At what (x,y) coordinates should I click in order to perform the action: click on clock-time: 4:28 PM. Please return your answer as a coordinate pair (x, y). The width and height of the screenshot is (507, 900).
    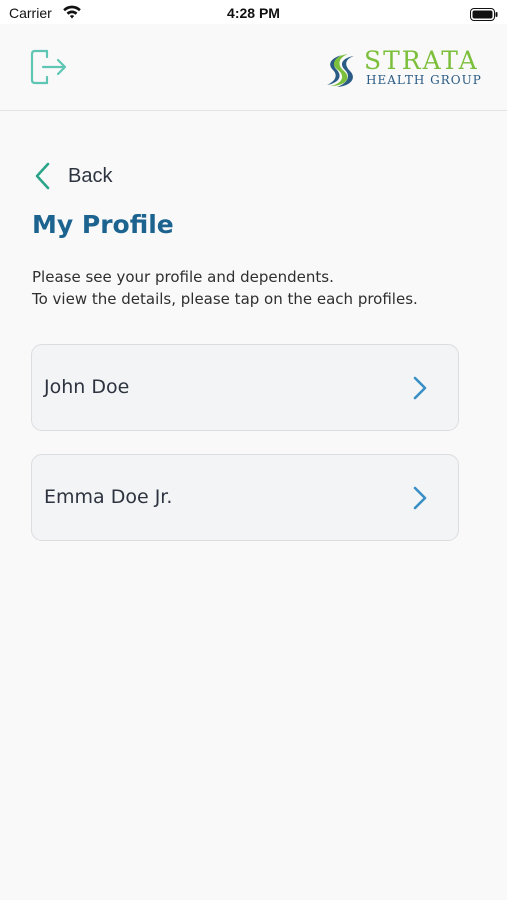
    Looking at the image, I should click on (253, 13).